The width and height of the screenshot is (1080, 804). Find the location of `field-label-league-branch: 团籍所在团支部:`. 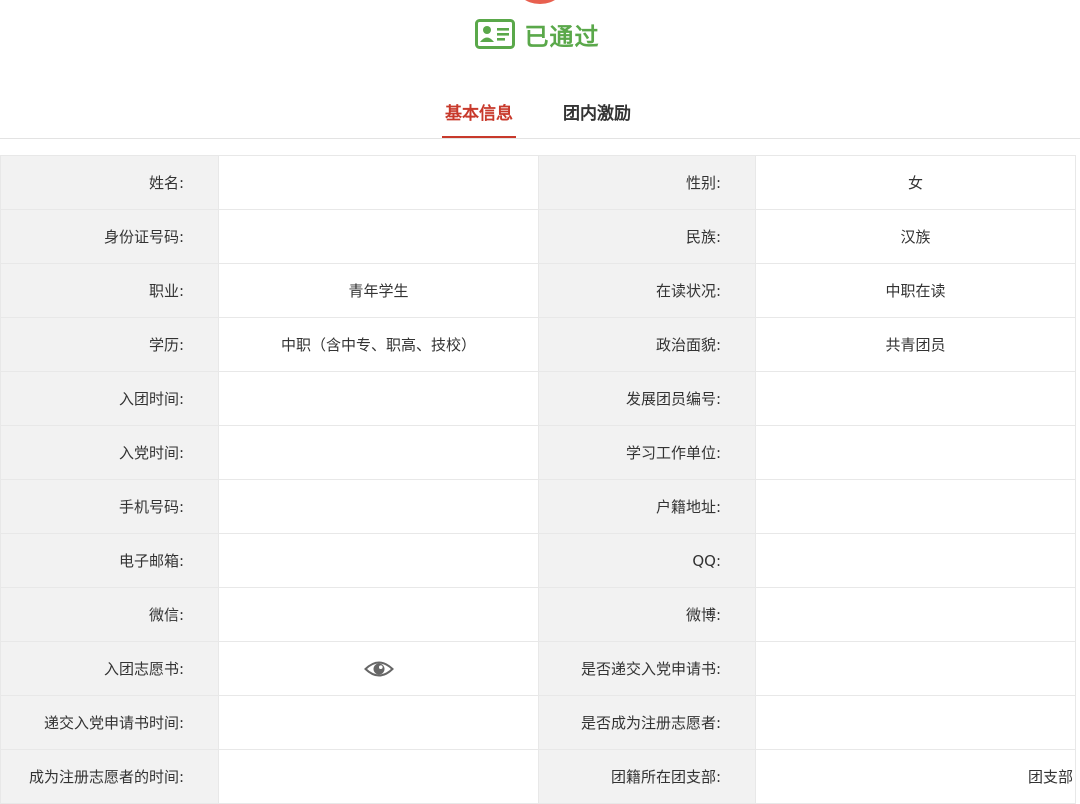

field-label-league-branch: 团籍所在团支部: is located at coordinates (647, 776).